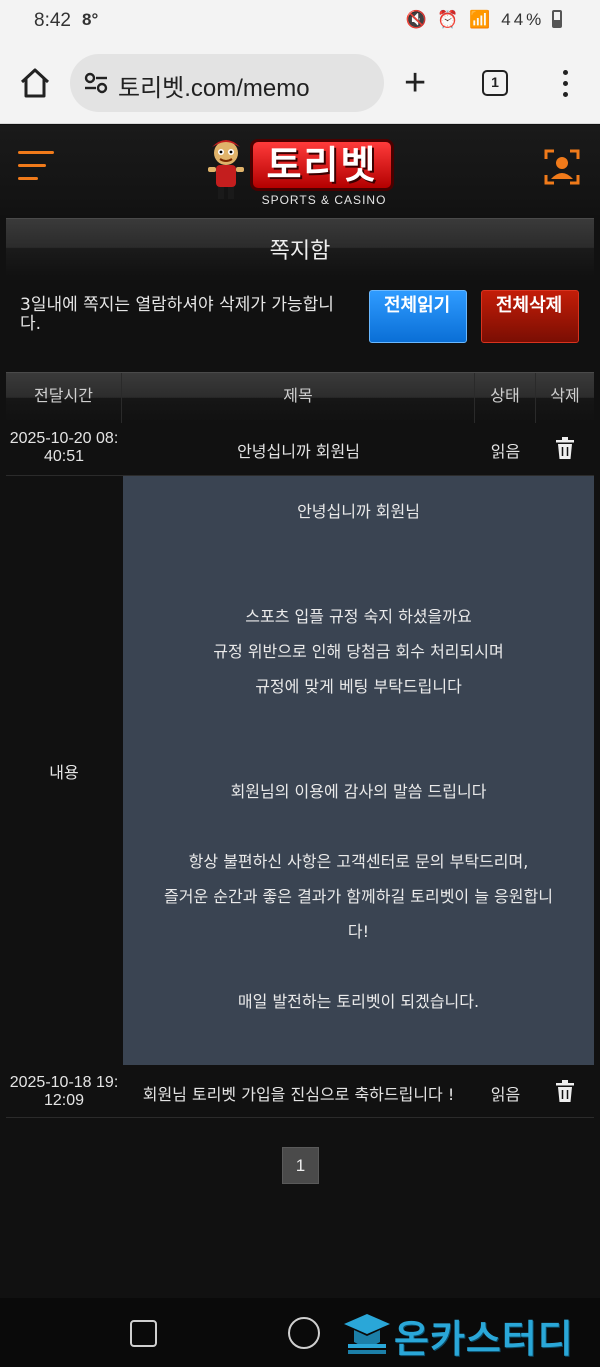  Describe the element at coordinates (52, 20) in the screenshot. I see `clock: 8:42` at that location.